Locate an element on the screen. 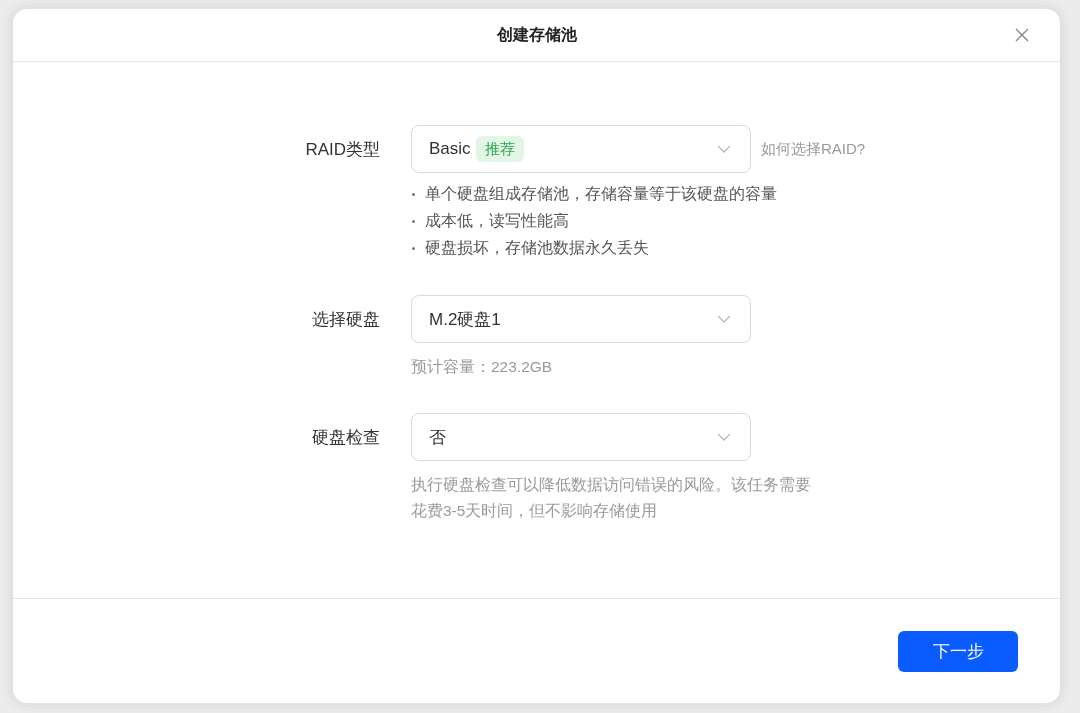 The height and width of the screenshot is (713, 1080). note-text: 硬盘损坏，存储池数据永久丢失 is located at coordinates (537, 248).